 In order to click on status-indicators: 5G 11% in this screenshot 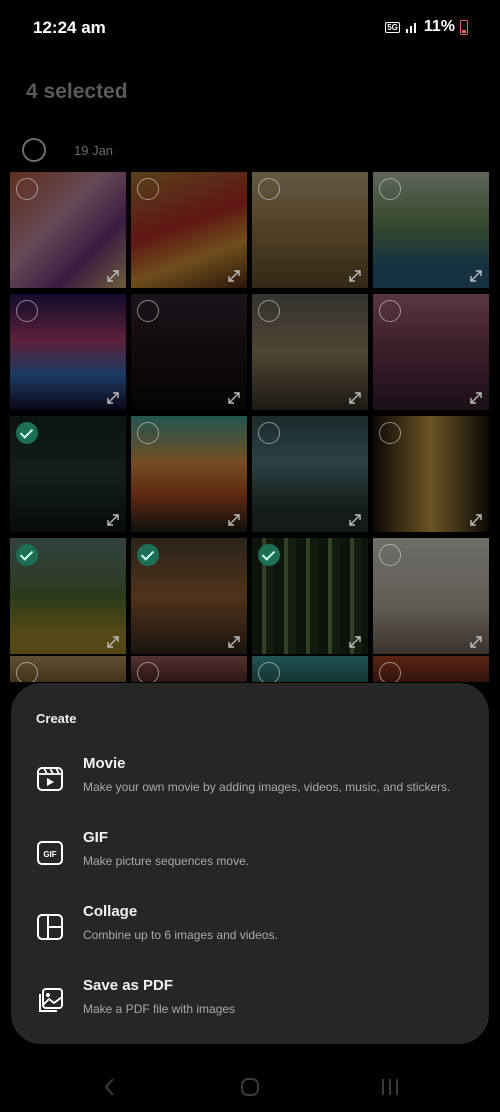, I will do `click(426, 27)`.